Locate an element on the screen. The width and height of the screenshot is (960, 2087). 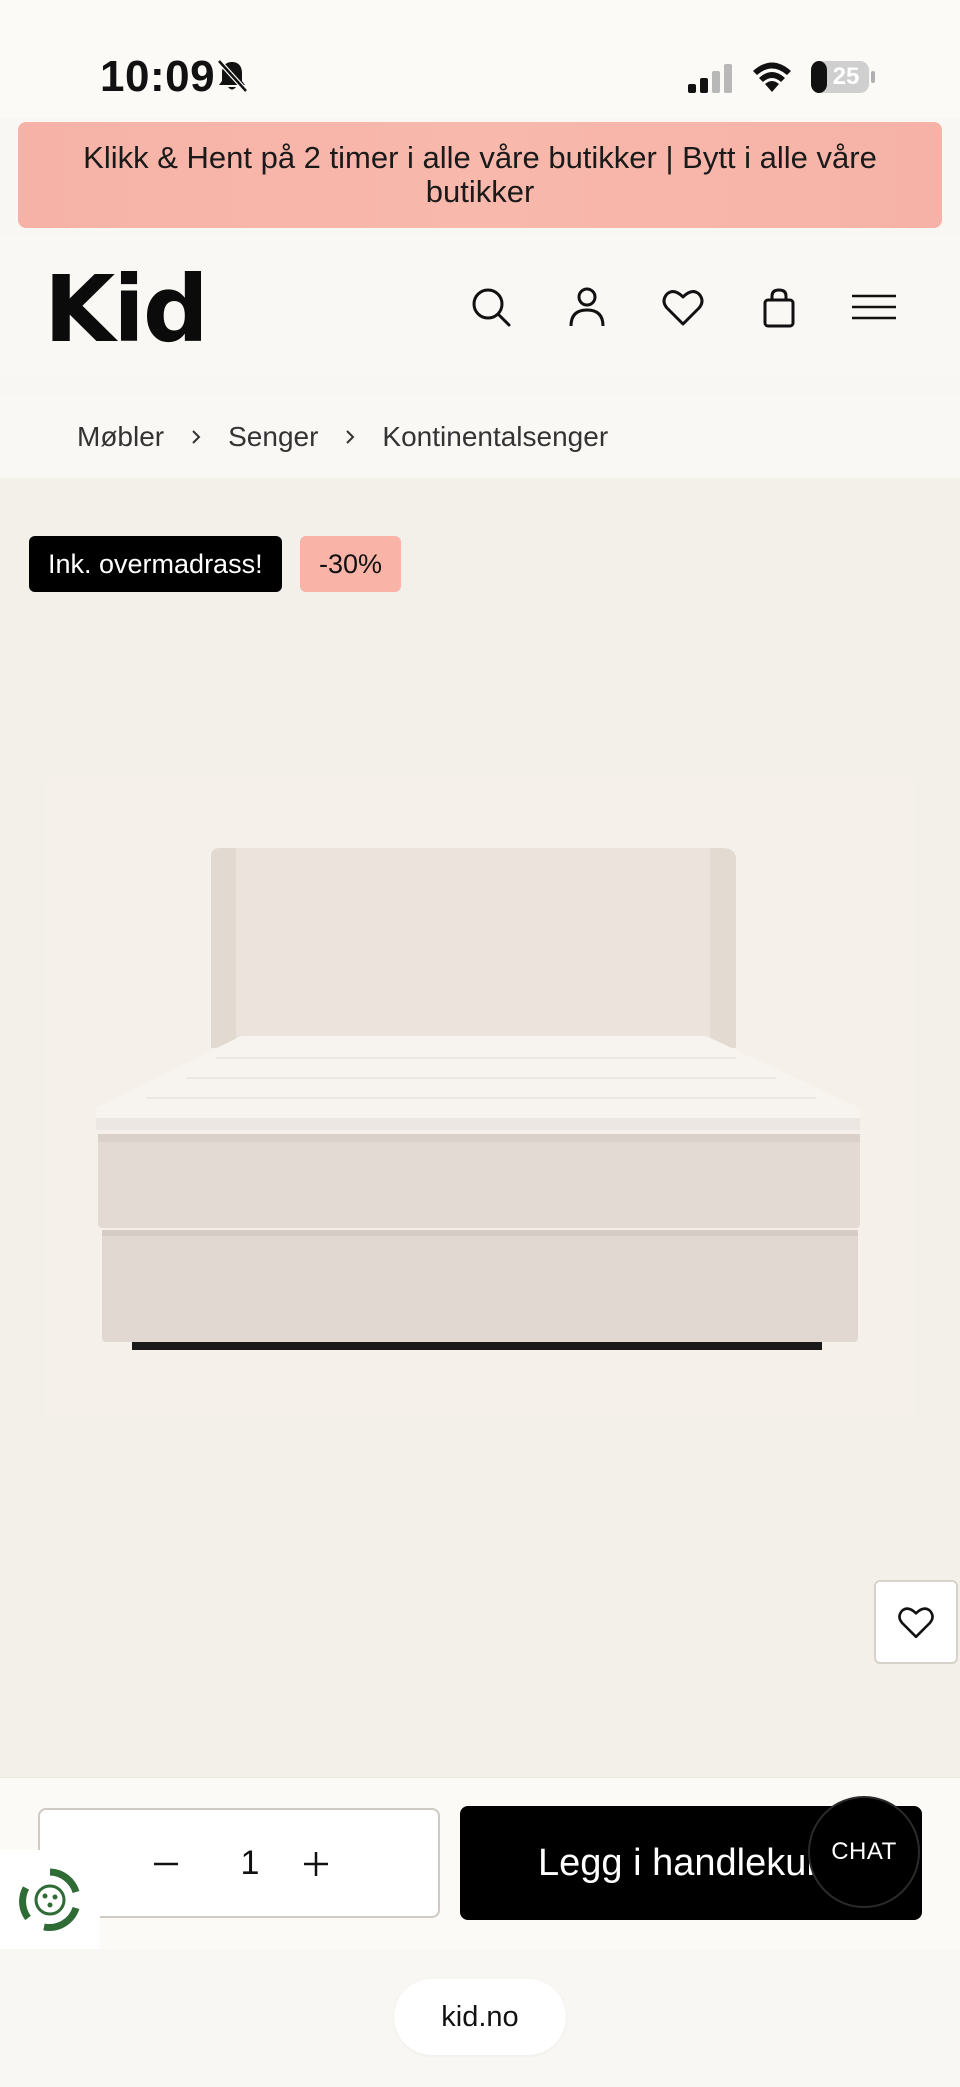
status-time: 10:09 is located at coordinates (158, 76).